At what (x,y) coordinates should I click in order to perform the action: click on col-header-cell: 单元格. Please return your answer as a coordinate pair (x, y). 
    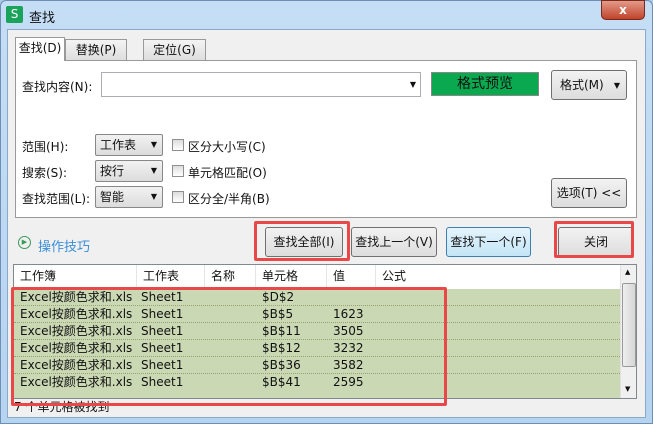
    Looking at the image, I should click on (291, 276).